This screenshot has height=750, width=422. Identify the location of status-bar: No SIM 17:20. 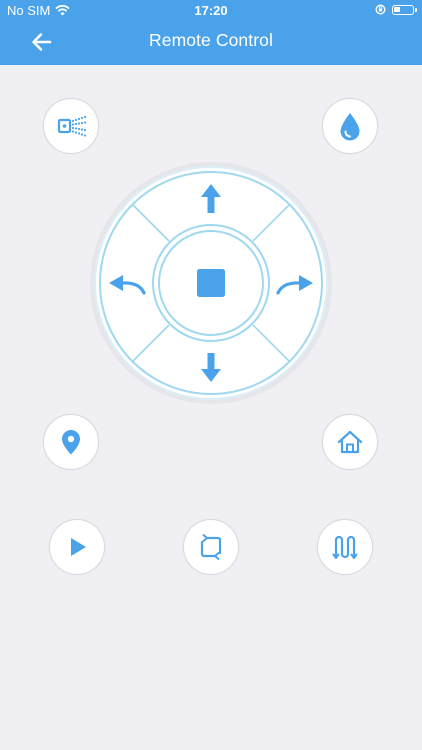
(211, 11).